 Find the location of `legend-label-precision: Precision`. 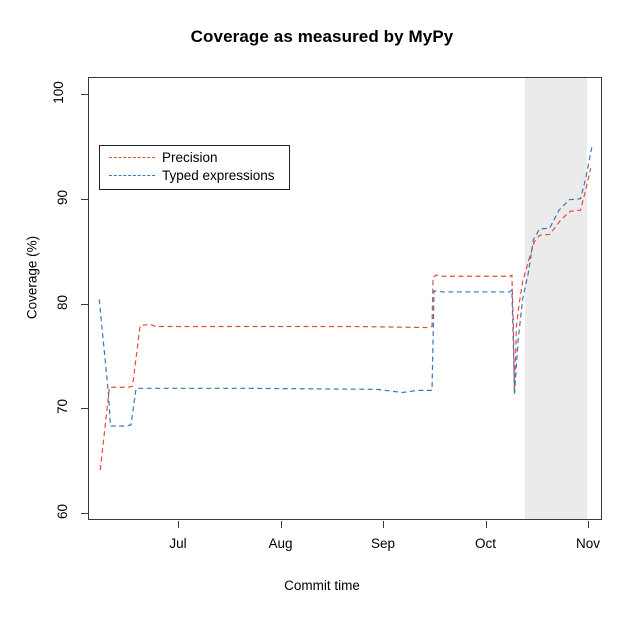

legend-label-precision: Precision is located at coordinates (190, 157).